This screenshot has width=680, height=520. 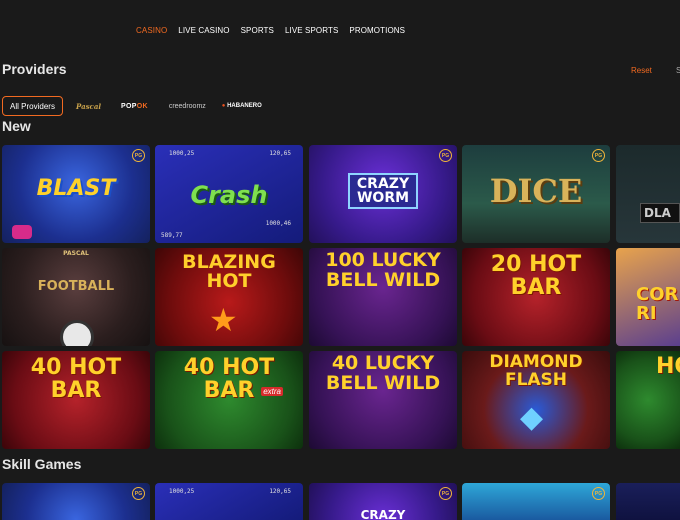 I want to click on game-title: DIAMOND FLASH, so click(x=536, y=371).